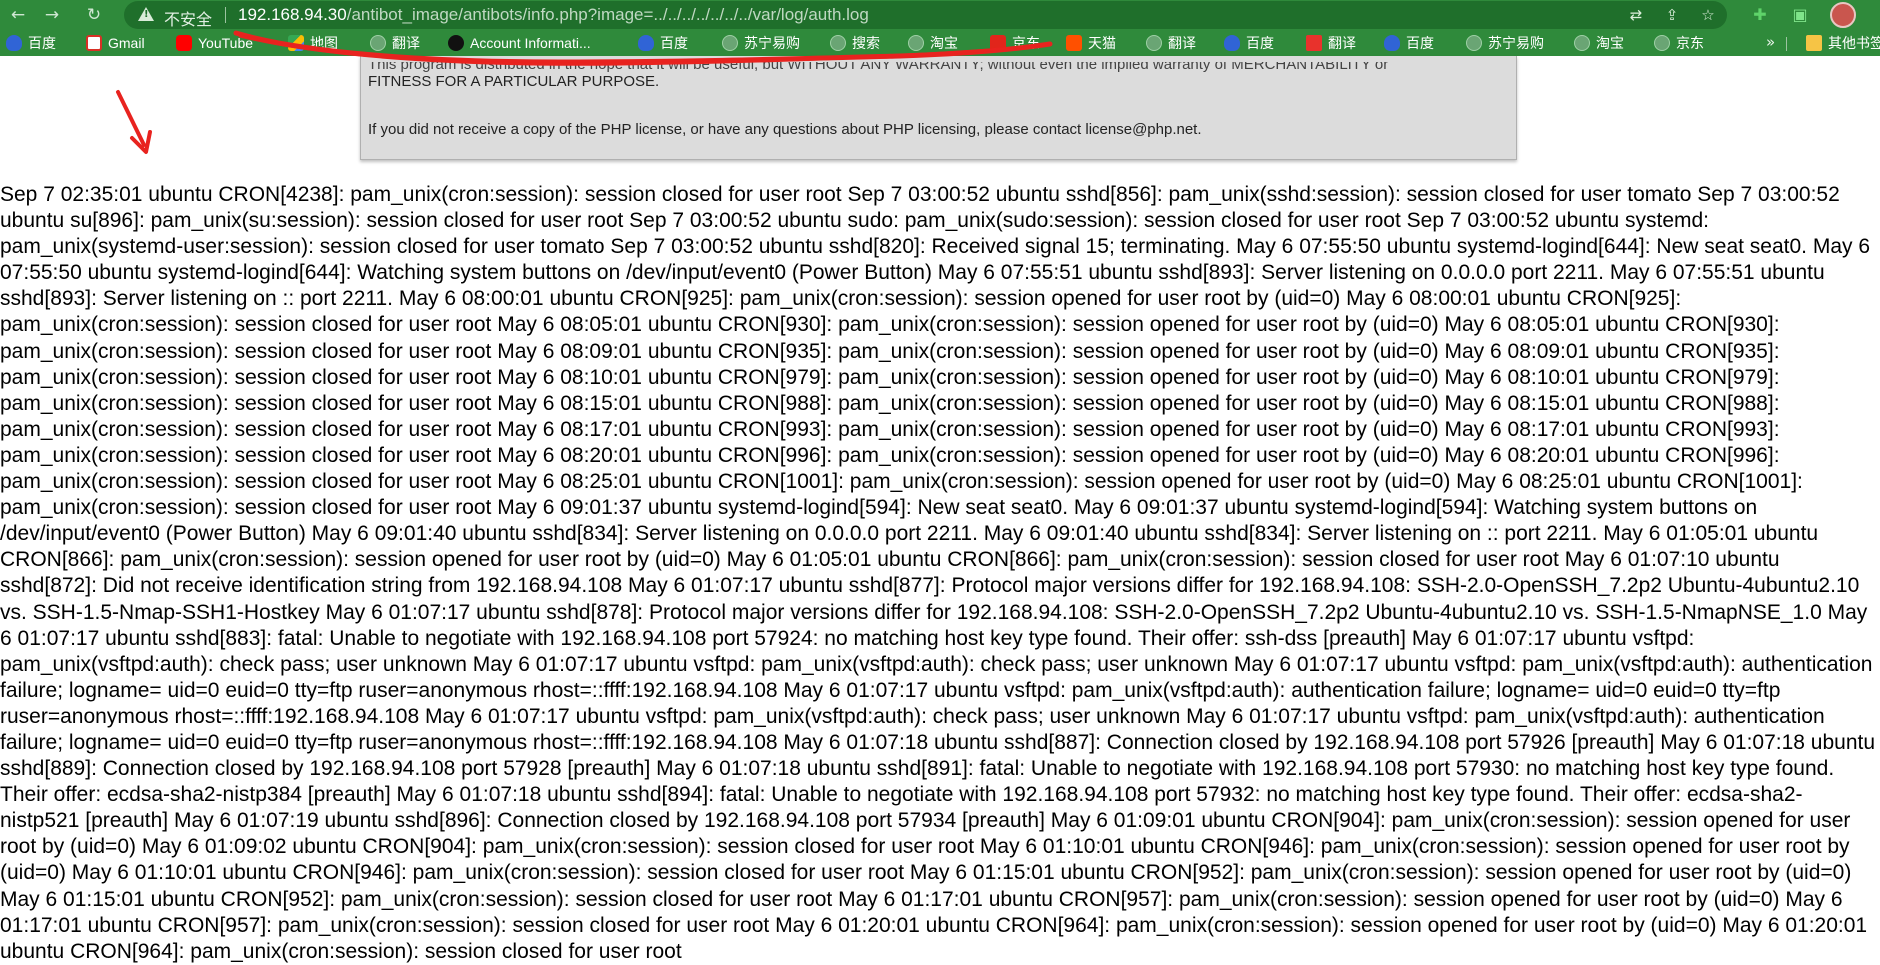 The height and width of the screenshot is (965, 1880). What do you see at coordinates (1800, 15) in the screenshot?
I see `sidebar-panel-icon: ▣` at bounding box center [1800, 15].